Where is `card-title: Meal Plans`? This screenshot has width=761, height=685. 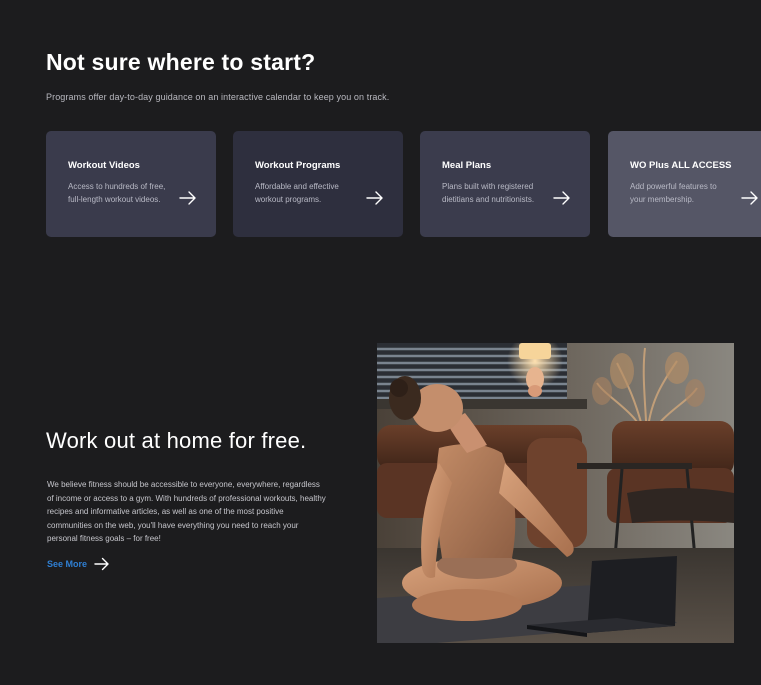
card-title: Meal Plans is located at coordinates (467, 165).